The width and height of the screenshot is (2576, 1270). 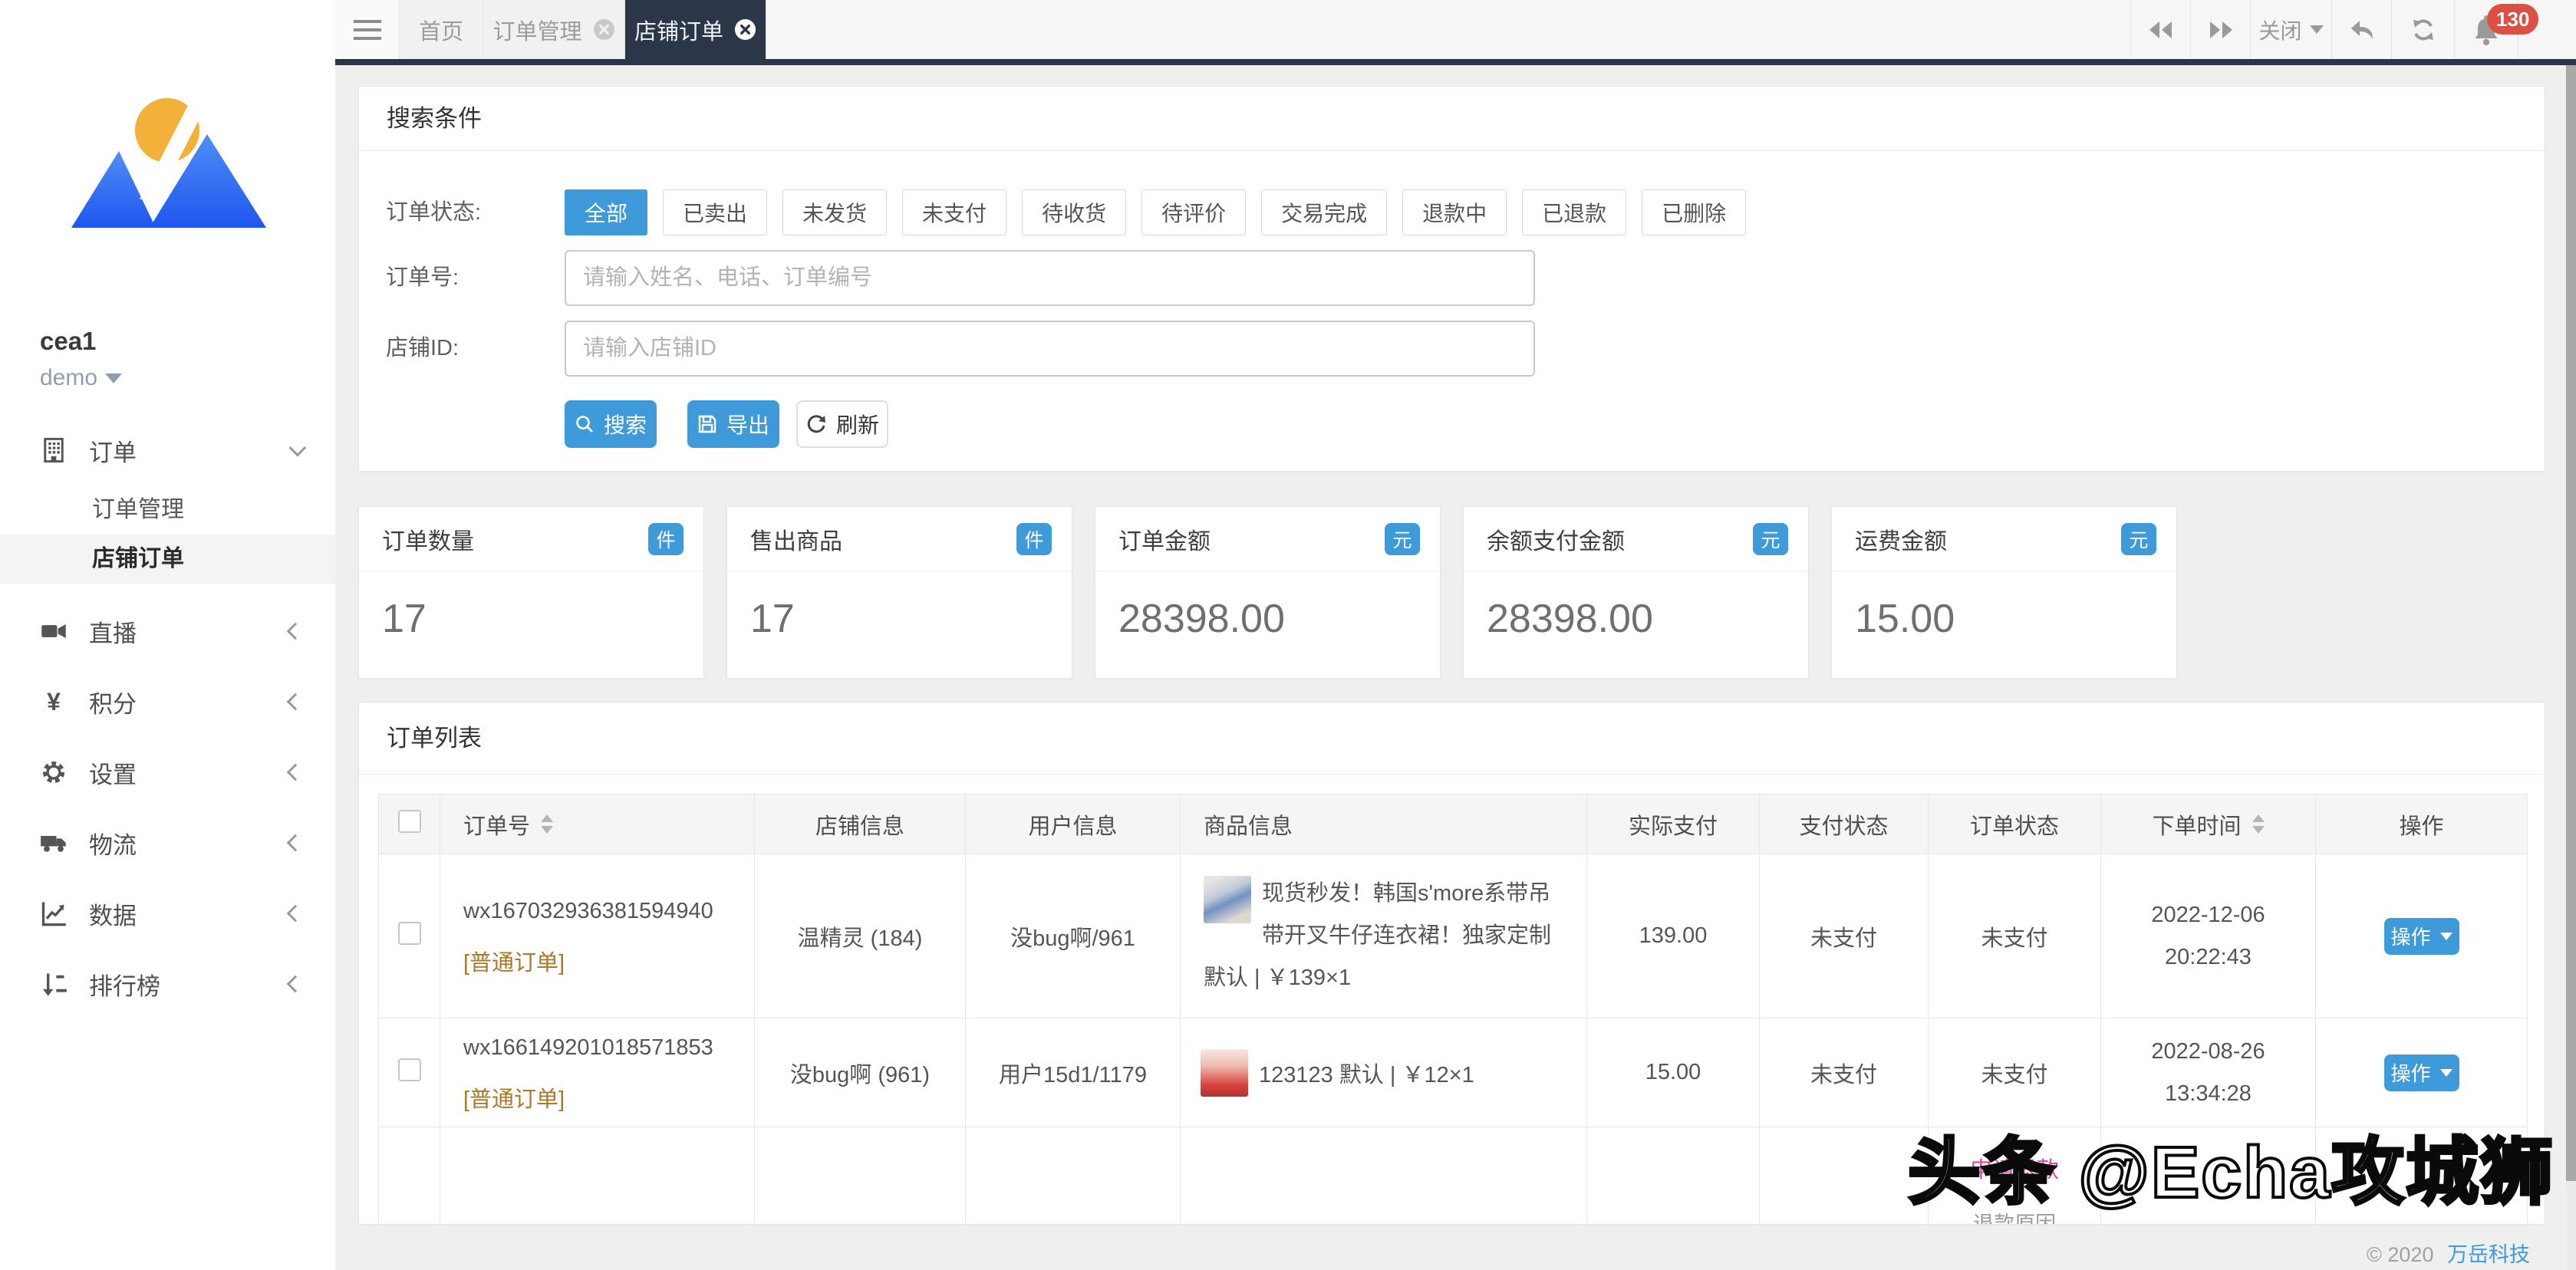 What do you see at coordinates (167, 772) in the screenshot?
I see `sidebar-item-settings: 设置` at bounding box center [167, 772].